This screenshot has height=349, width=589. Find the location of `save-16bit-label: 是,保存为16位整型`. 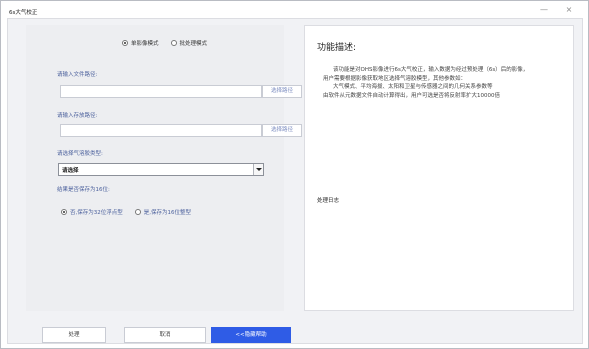

save-16bit-label: 是,保存为16位整型 is located at coordinates (167, 213).